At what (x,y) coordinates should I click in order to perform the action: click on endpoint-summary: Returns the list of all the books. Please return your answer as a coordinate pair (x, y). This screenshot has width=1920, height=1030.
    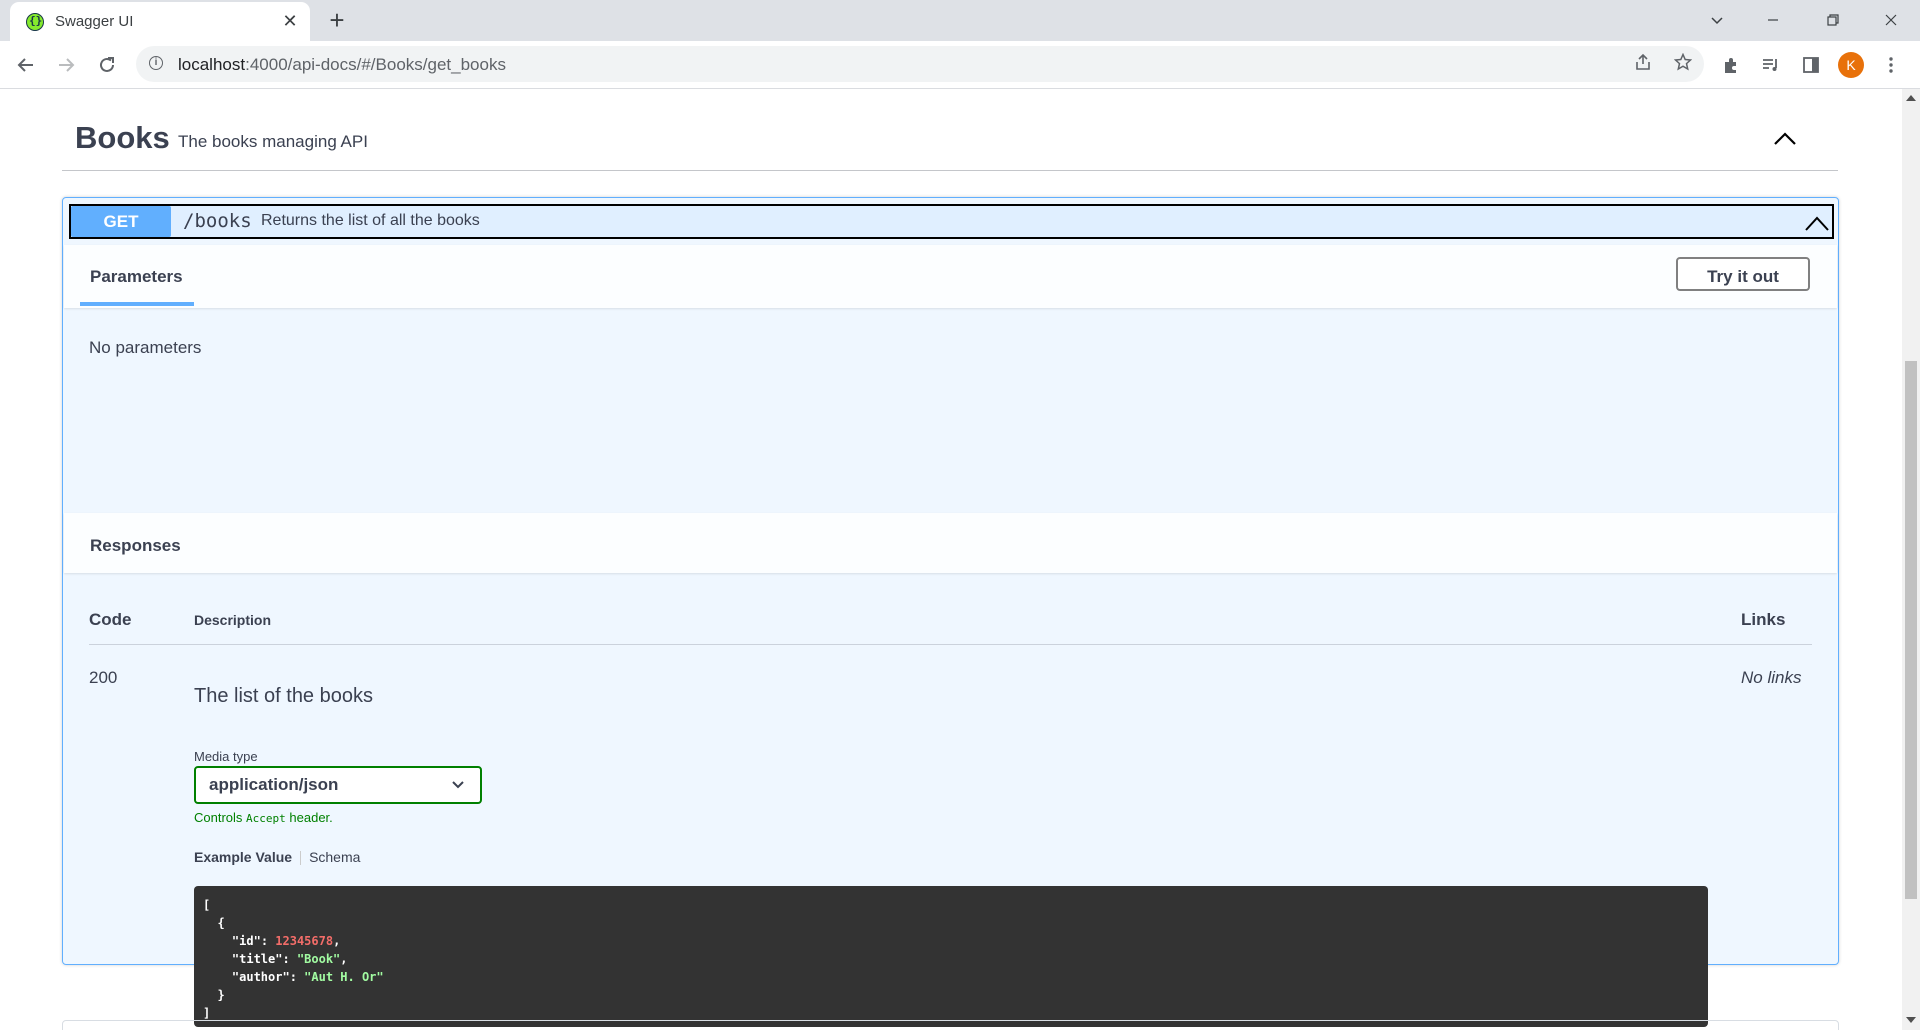
    Looking at the image, I should click on (370, 220).